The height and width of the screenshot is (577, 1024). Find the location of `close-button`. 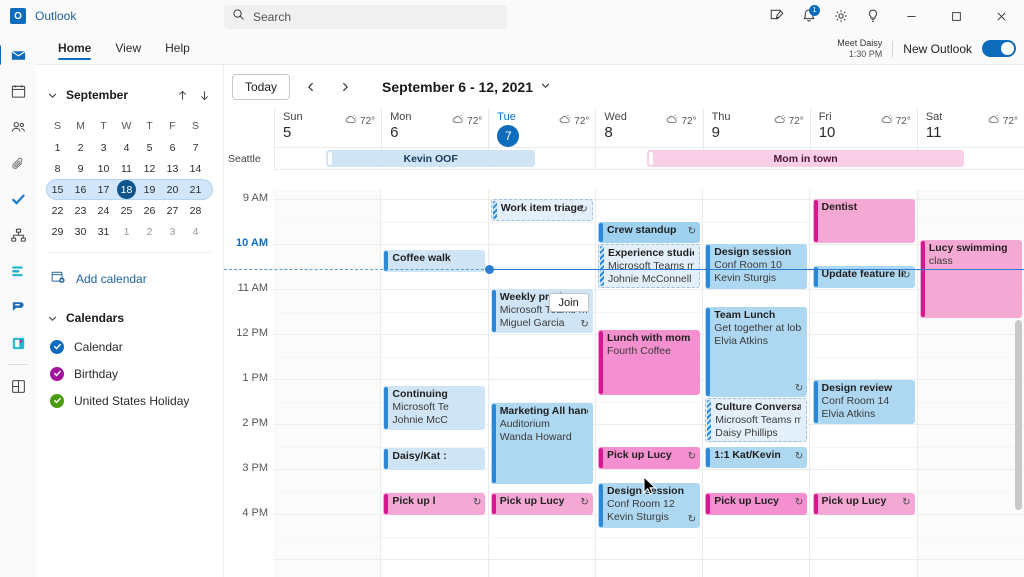

close-button is located at coordinates (1001, 16).